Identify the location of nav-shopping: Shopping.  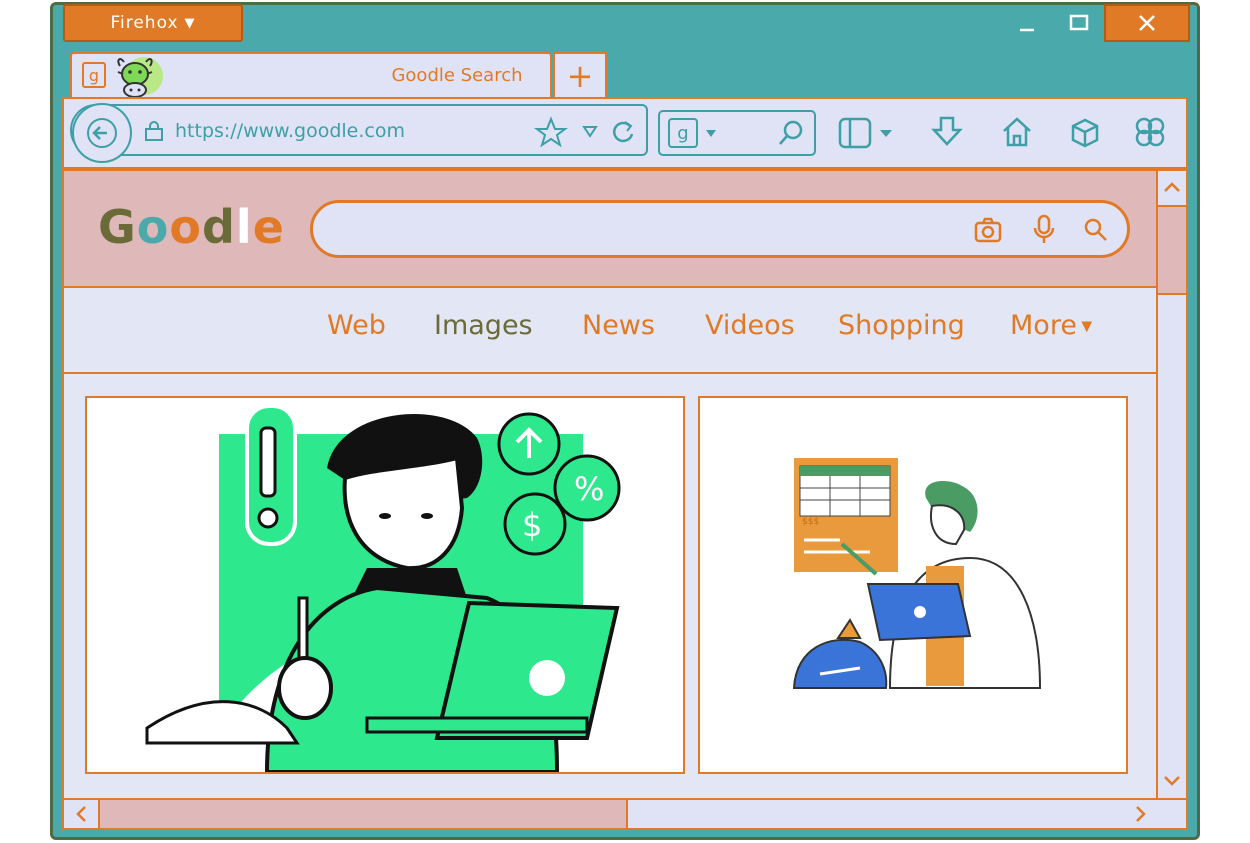
(901, 325).